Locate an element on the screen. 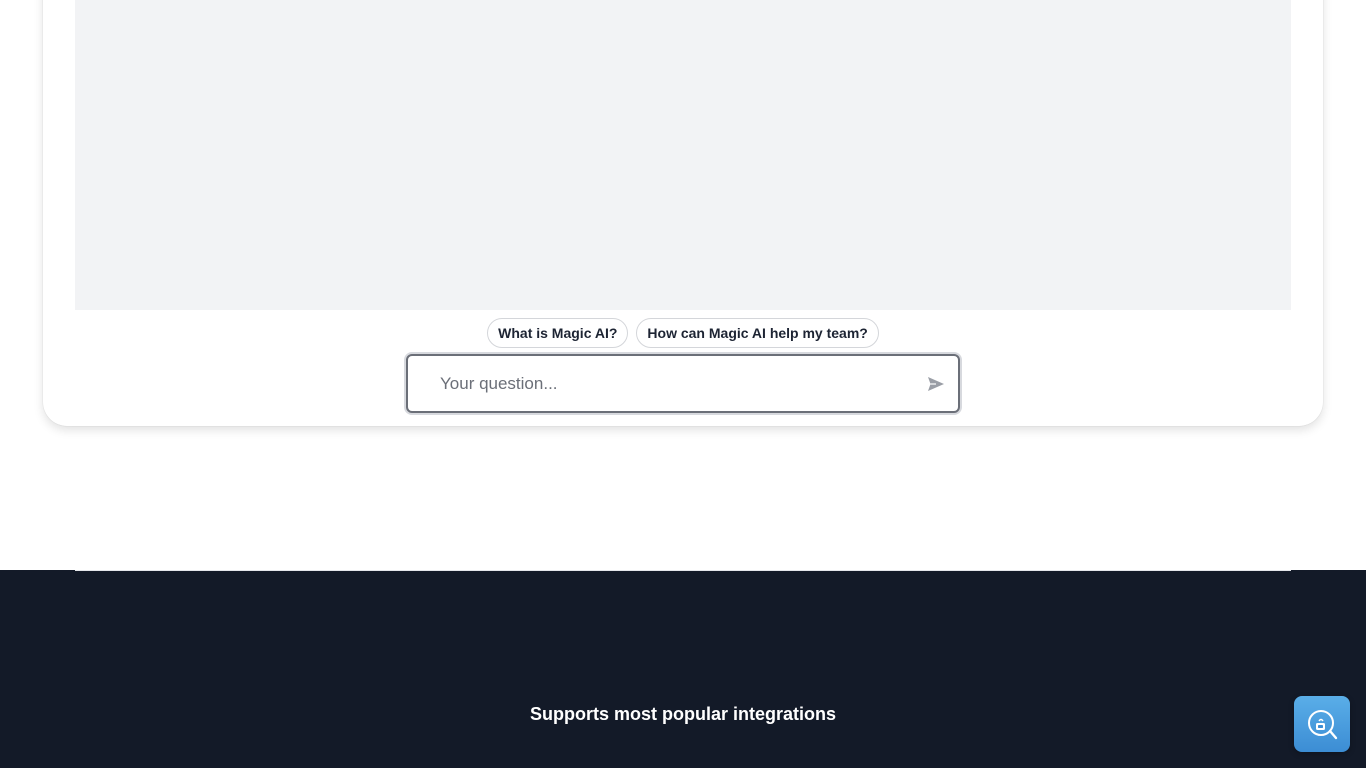  send-icon is located at coordinates (936, 384).